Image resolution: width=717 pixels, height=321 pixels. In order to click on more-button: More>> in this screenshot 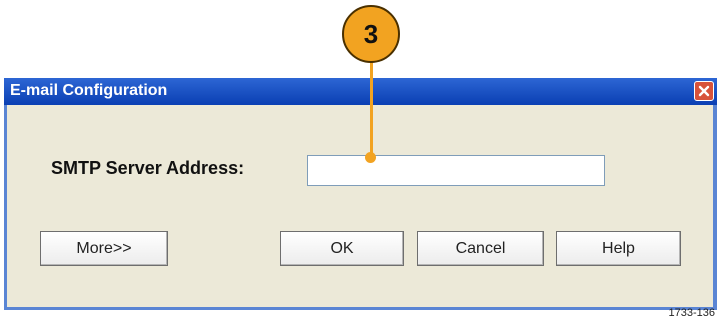, I will do `click(104, 248)`.